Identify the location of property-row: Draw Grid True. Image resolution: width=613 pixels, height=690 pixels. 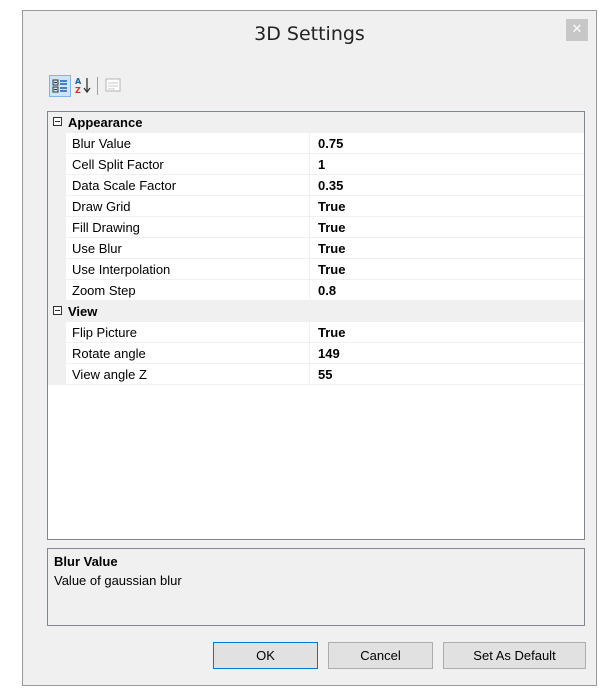
(316, 206).